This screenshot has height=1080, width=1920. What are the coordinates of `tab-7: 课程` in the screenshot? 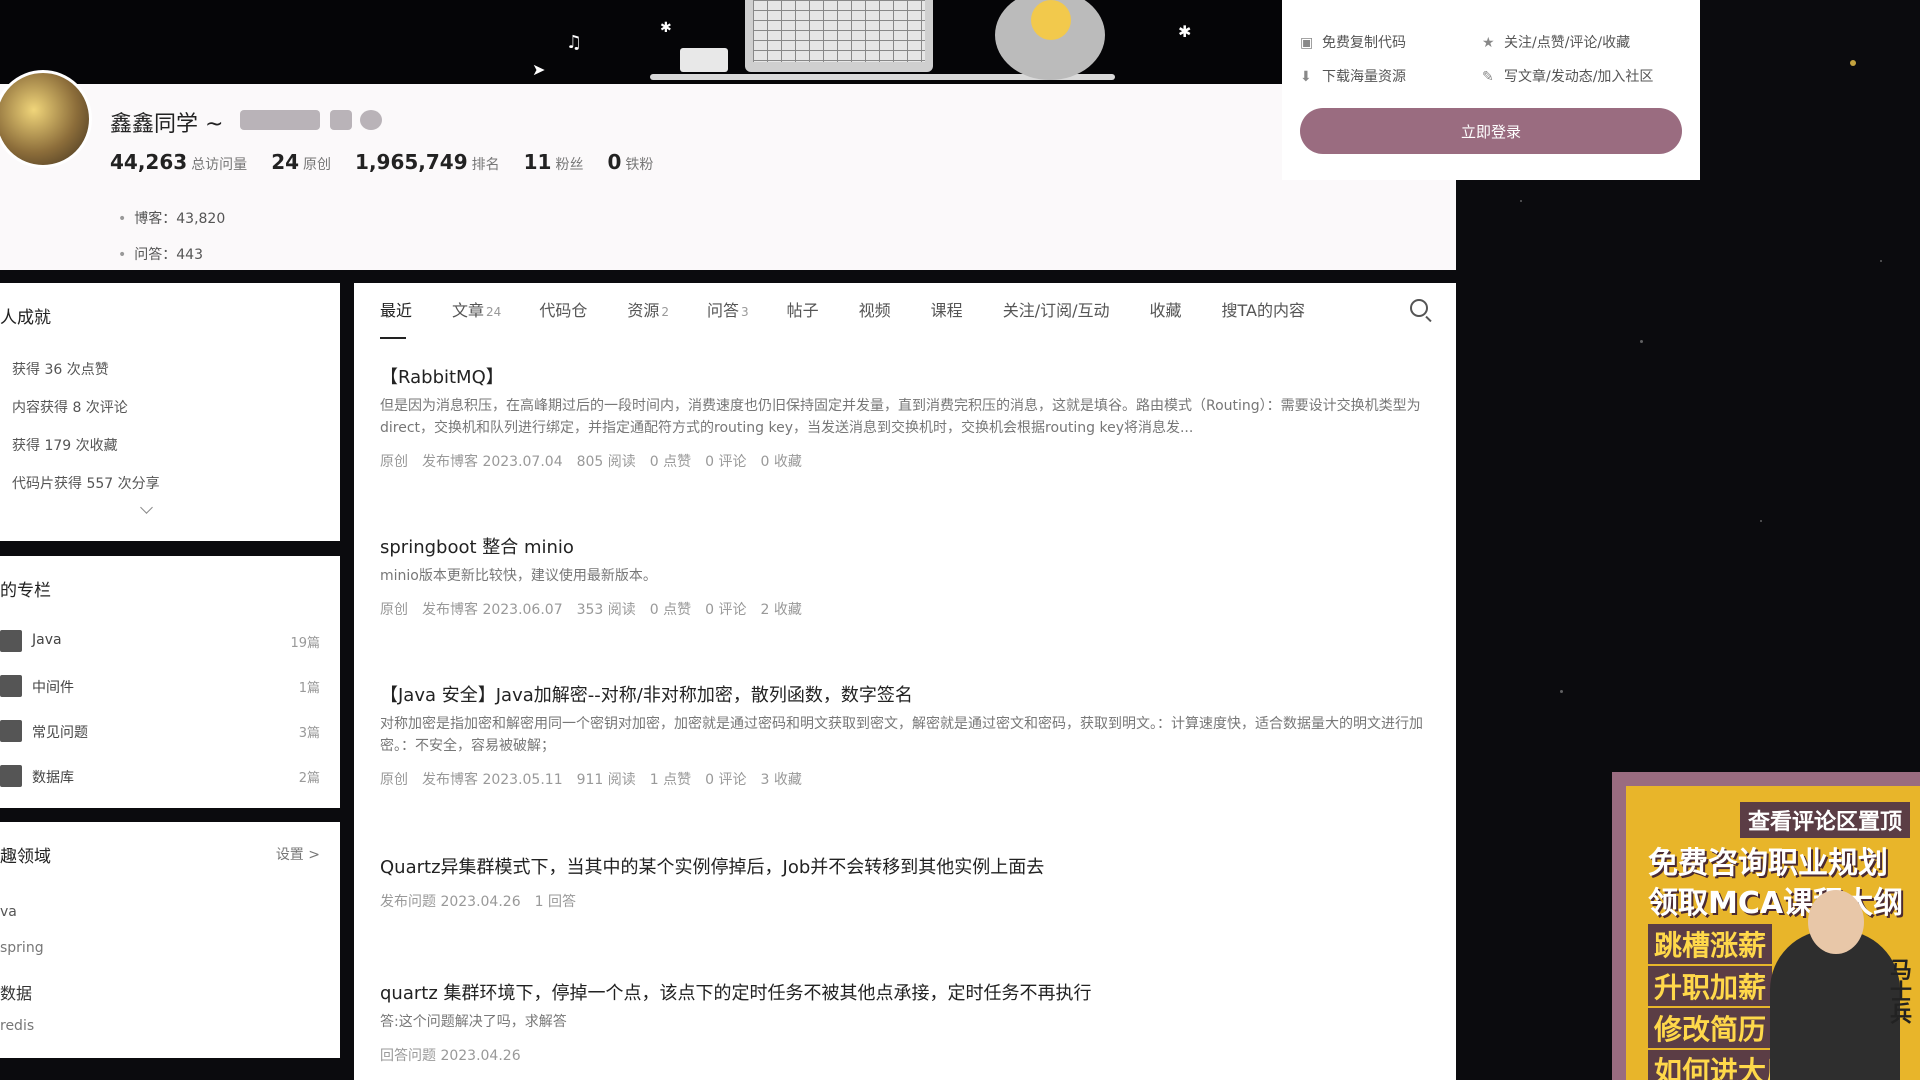 It's located at (948, 309).